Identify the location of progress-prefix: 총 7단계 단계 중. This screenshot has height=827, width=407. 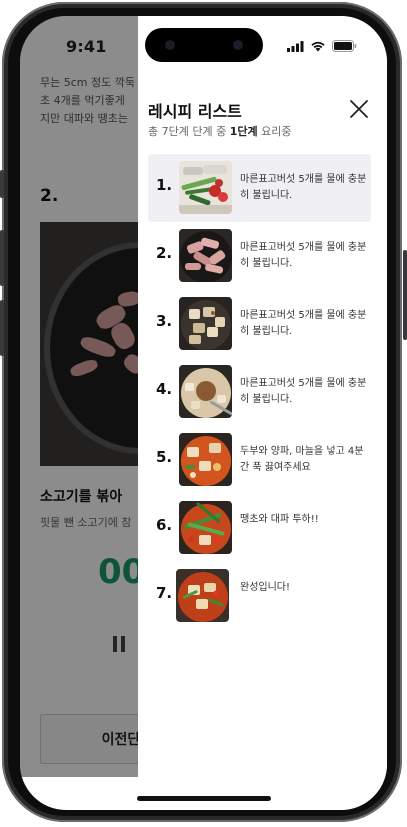
(189, 131).